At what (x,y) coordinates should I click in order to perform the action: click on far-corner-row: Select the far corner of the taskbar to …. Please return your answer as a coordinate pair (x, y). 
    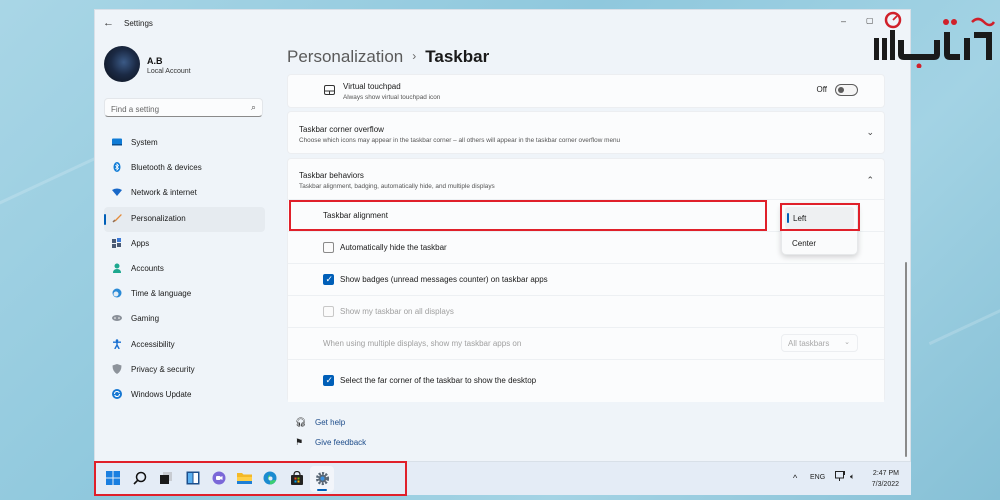
    Looking at the image, I should click on (586, 380).